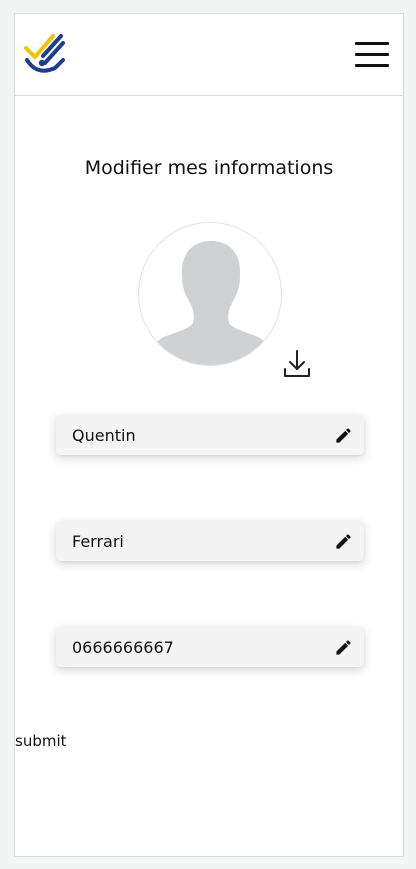 The width and height of the screenshot is (416, 869). What do you see at coordinates (211, 303) in the screenshot?
I see `default-avatar-silhouette` at bounding box center [211, 303].